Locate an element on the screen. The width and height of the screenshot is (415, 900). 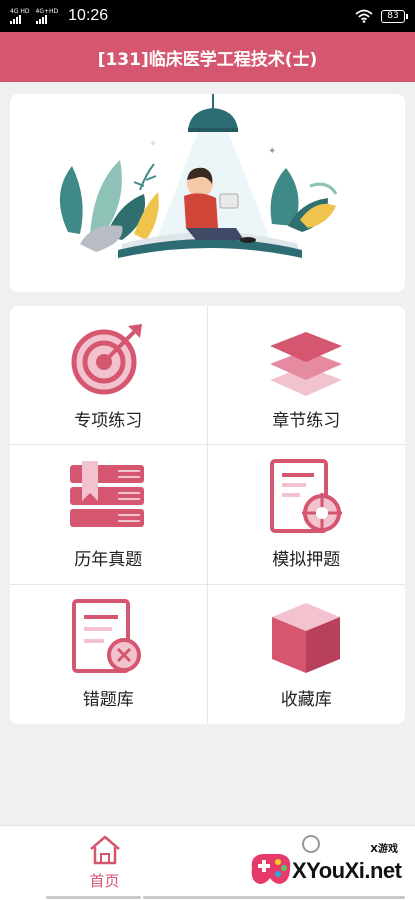
menu-item-favorites: 收藏库 is located at coordinates (307, 654).